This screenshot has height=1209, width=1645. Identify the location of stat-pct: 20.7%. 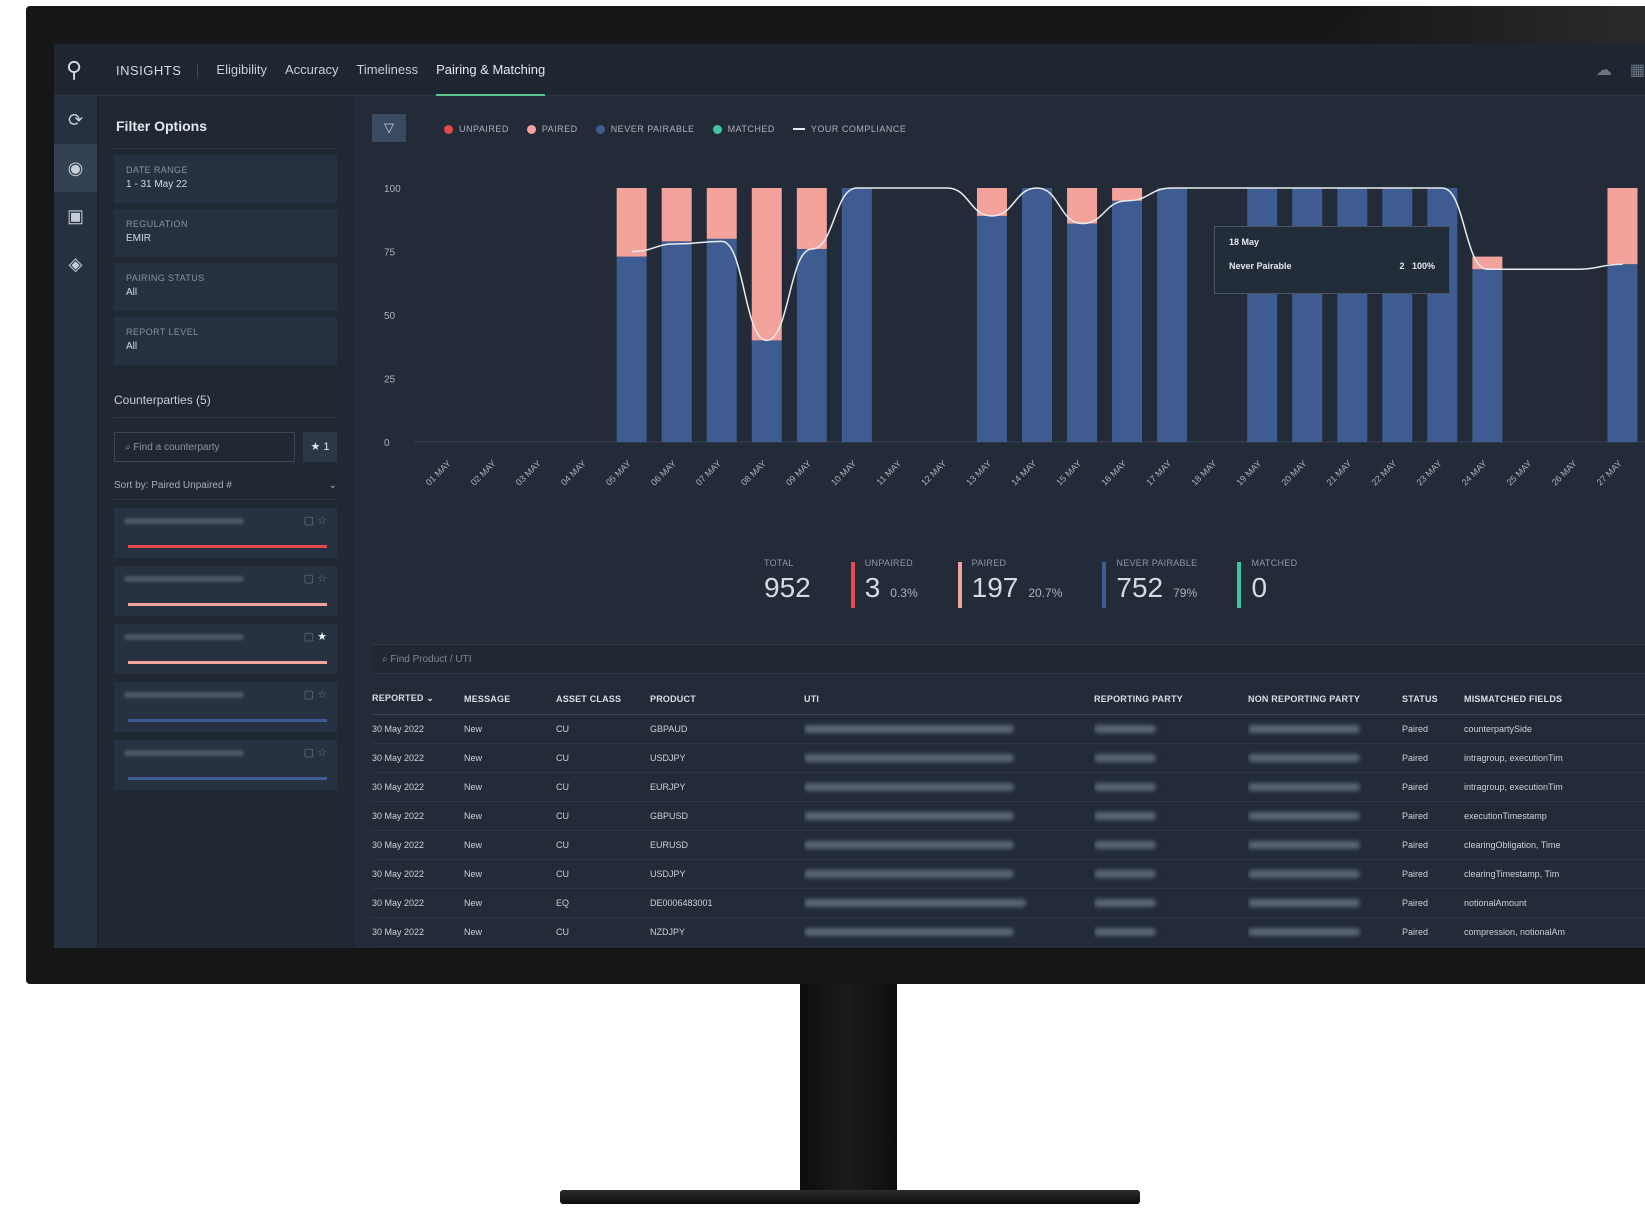
(1045, 593).